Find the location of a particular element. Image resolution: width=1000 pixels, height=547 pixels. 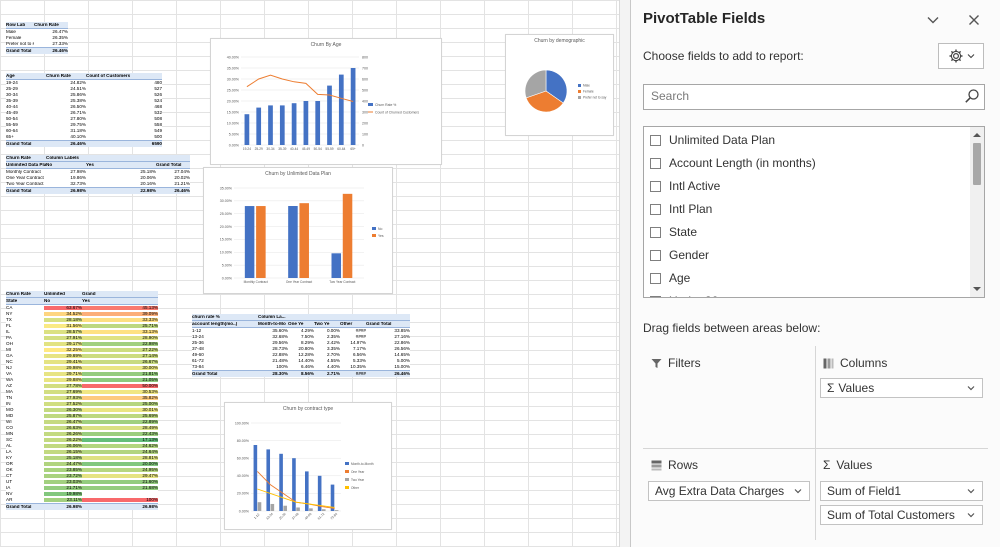

table-row: MI 32.25% 27.22% is located at coordinates (82, 350).